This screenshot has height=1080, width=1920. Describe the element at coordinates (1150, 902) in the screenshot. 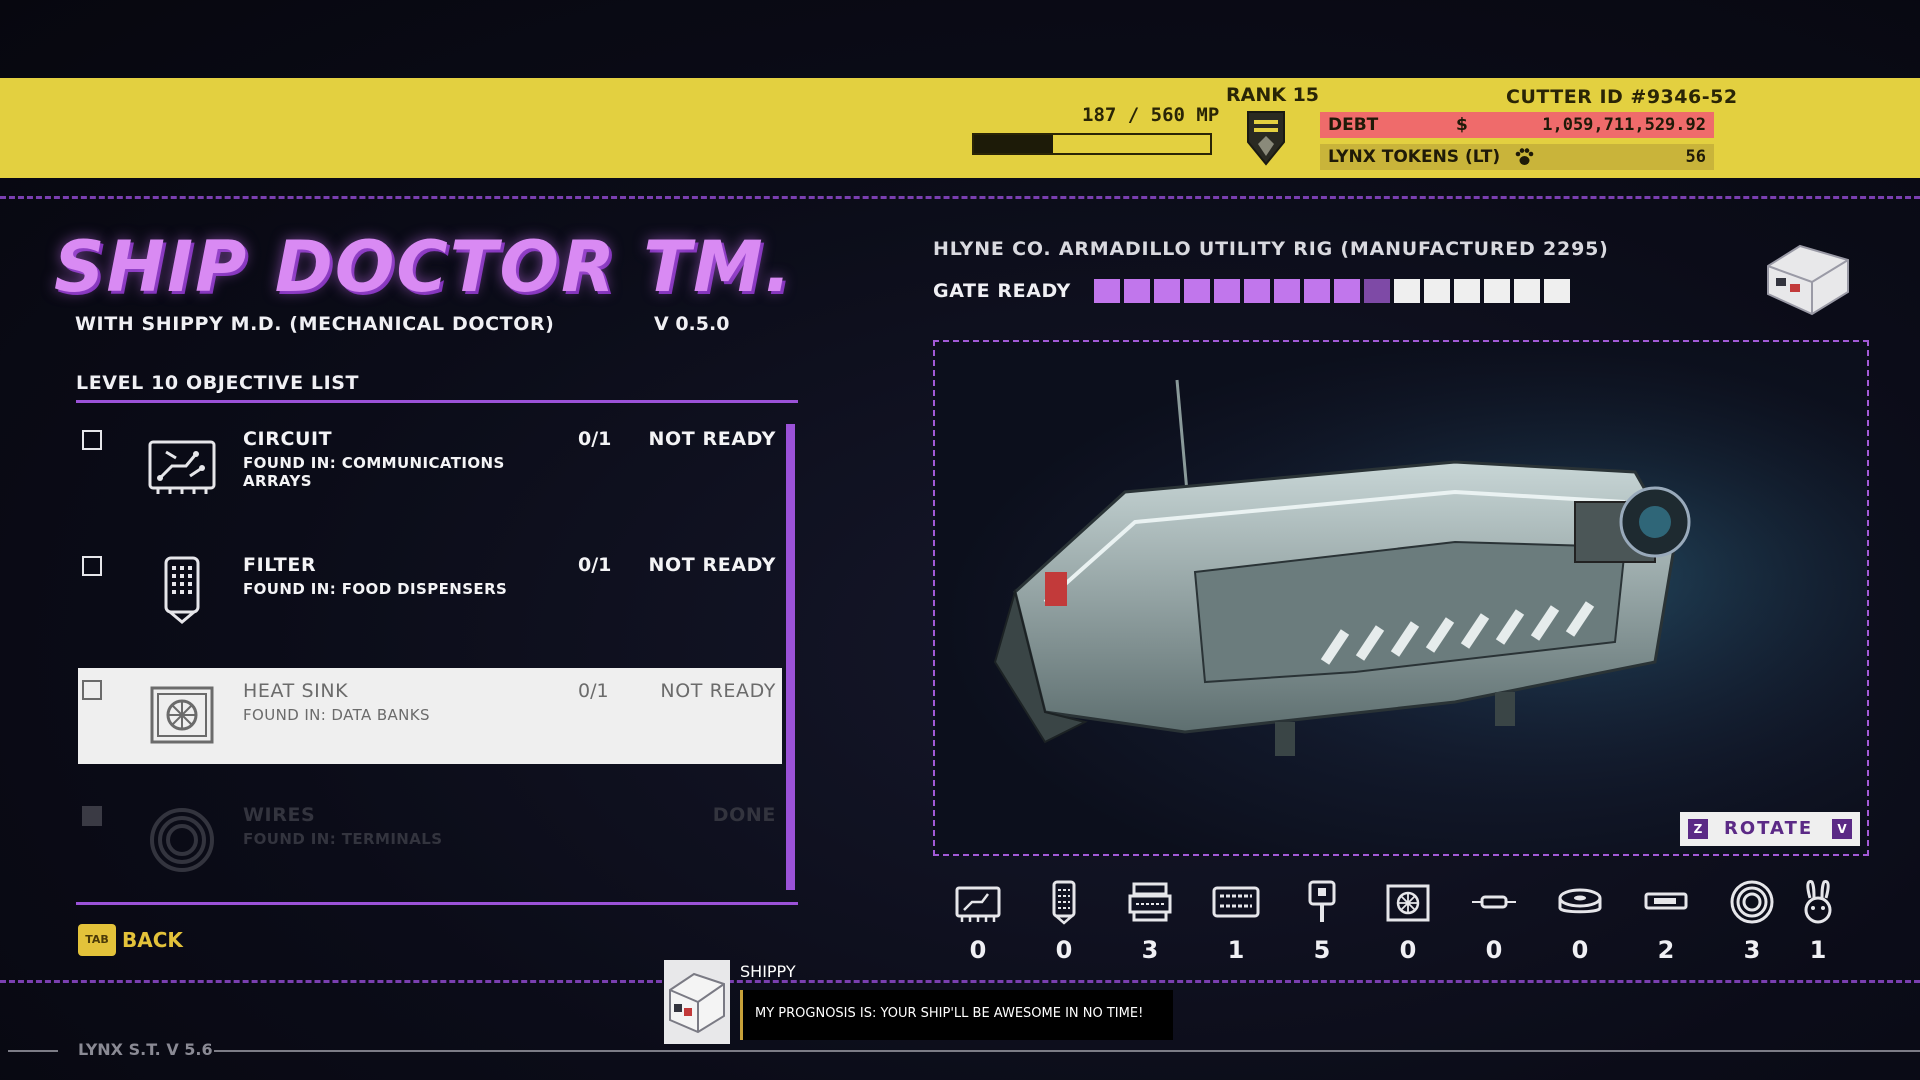

I see `connector-icon` at that location.